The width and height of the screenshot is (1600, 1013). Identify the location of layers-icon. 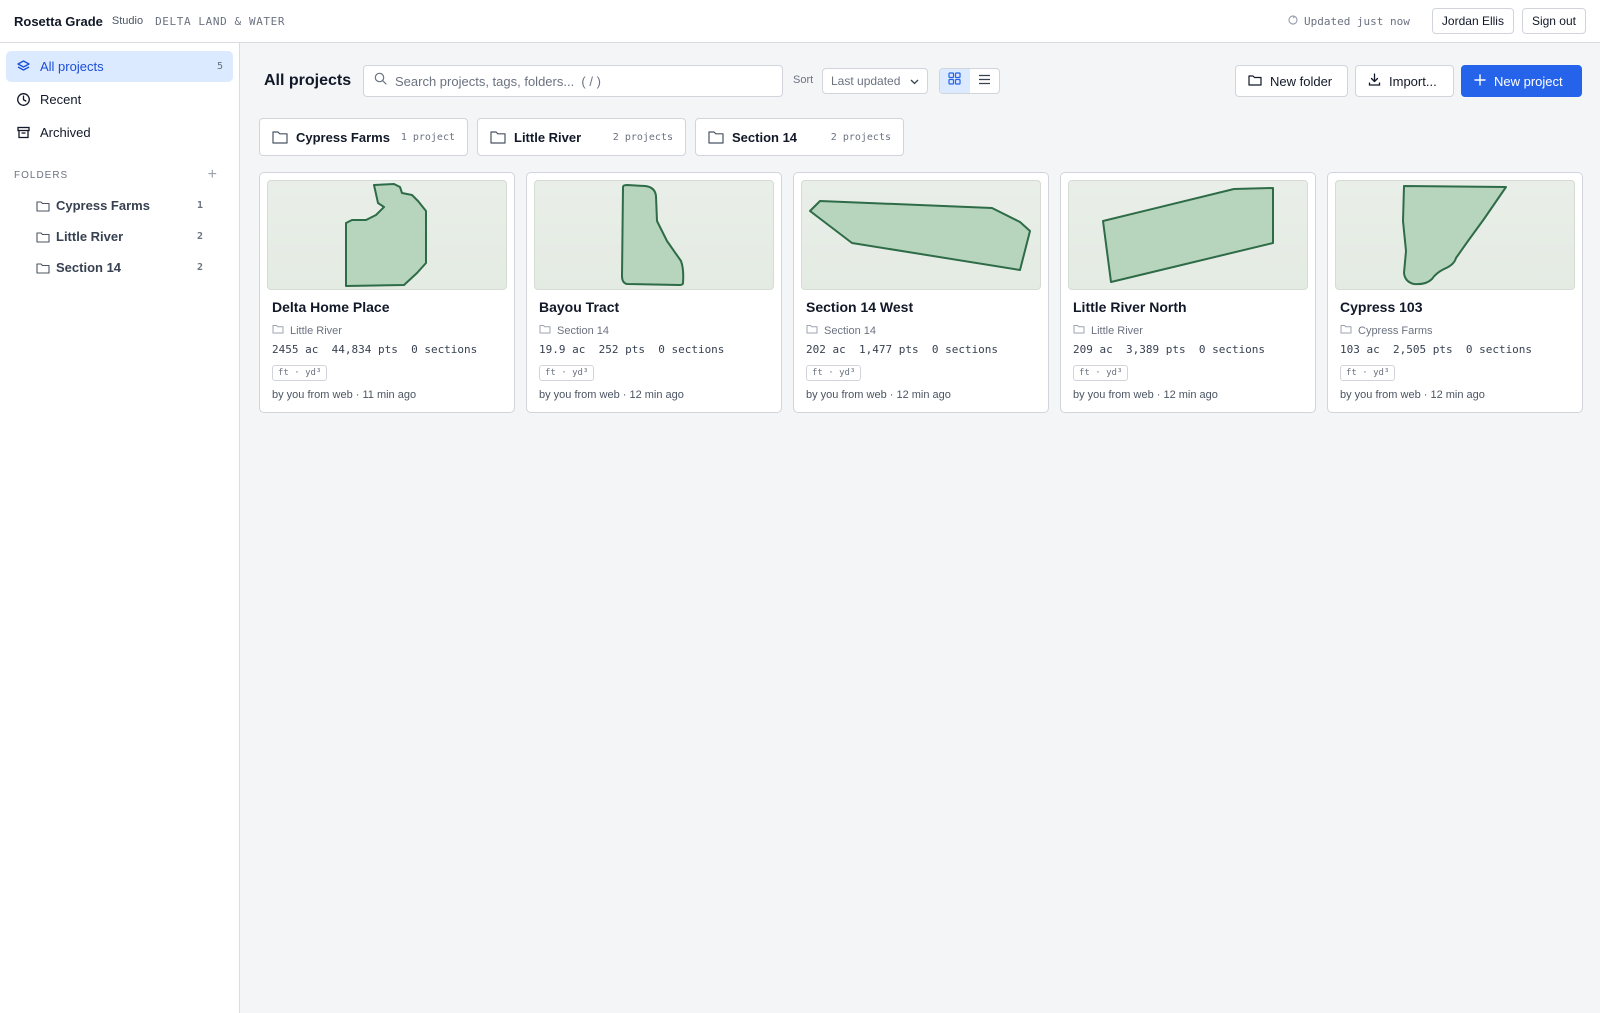
(23, 66).